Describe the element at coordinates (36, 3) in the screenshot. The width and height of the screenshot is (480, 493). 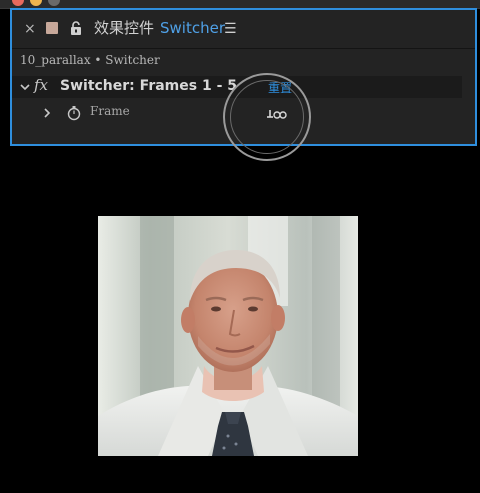
I see `window-minimize-button` at that location.